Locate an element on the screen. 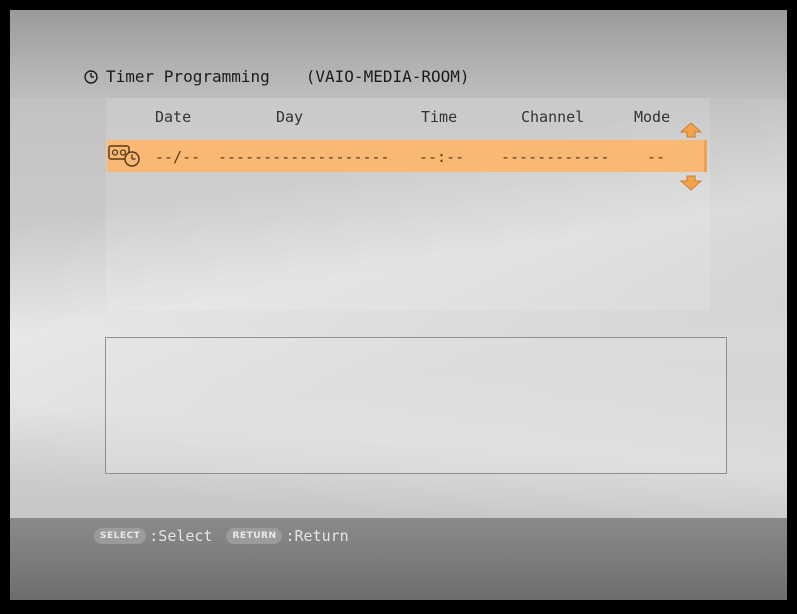 The width and height of the screenshot is (797, 614). column-header-day: Day is located at coordinates (290, 117).